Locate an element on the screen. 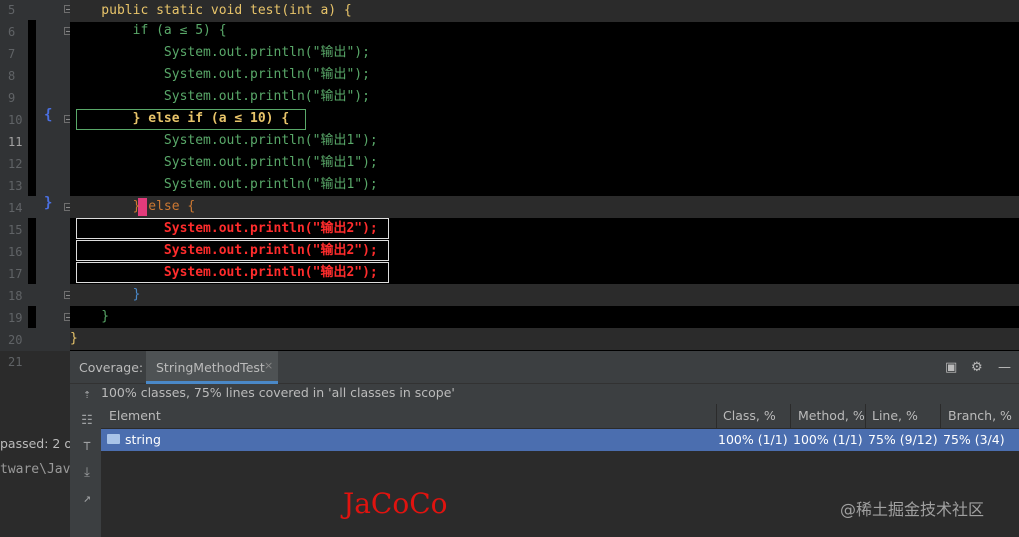  line-number: 18 is located at coordinates (15, 296).